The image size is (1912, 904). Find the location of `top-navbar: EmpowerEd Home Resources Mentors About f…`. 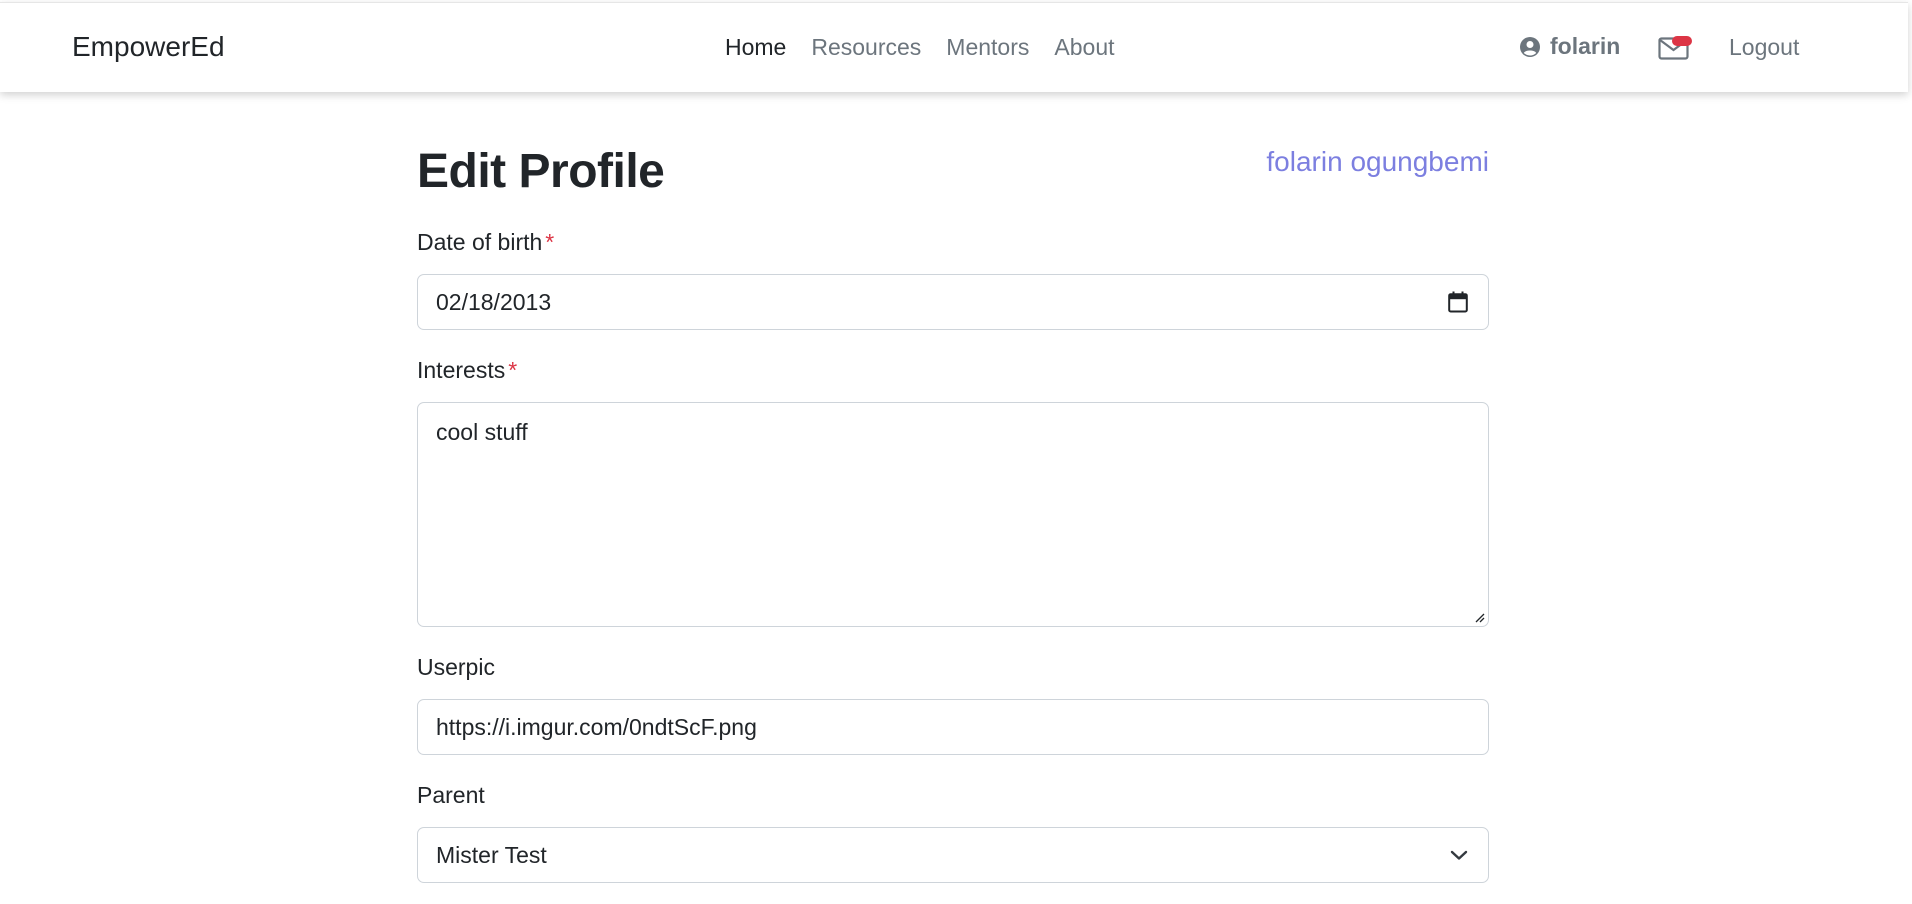

top-navbar: EmpowerEd Home Resources Mentors About f… is located at coordinates (954, 47).